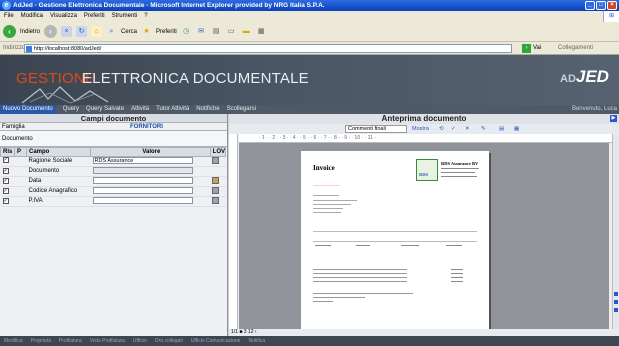  What do you see at coordinates (612, 5) in the screenshot?
I see `close-button: ×` at bounding box center [612, 5].